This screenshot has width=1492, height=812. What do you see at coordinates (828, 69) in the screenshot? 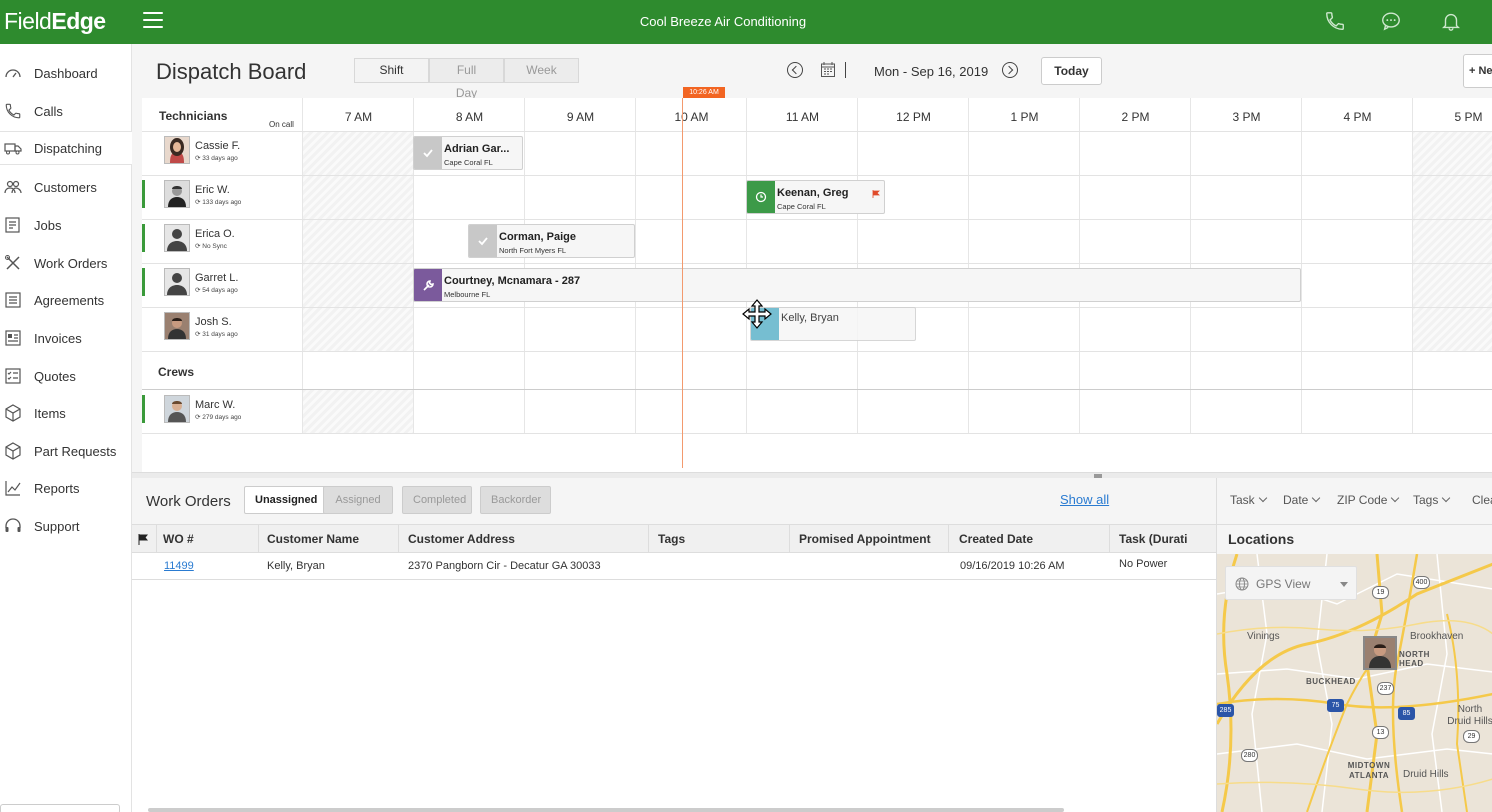
I see `calendar-icon` at bounding box center [828, 69].